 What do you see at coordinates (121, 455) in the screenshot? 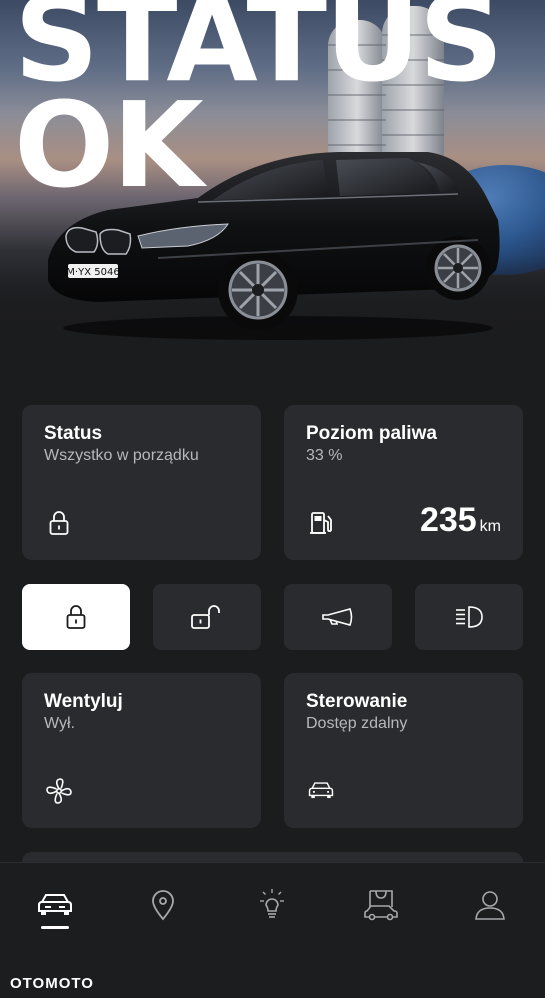
I see `status-card-subtitle: Wszystko w porządku` at bounding box center [121, 455].